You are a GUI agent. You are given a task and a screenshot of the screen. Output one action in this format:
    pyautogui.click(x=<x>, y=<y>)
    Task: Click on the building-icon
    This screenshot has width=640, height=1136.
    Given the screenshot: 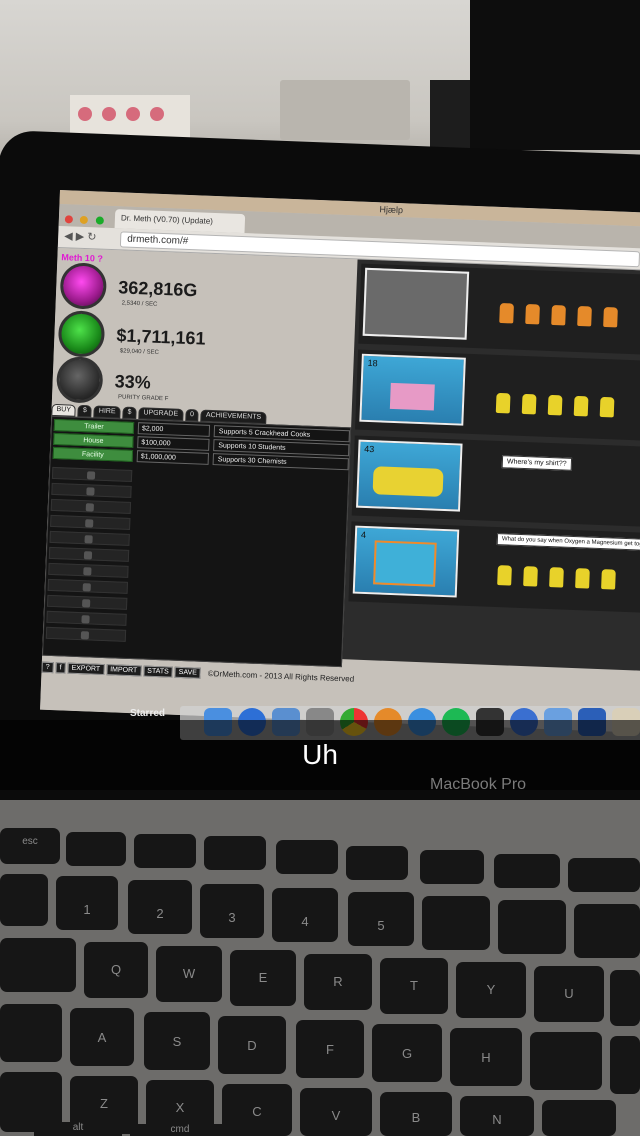 What is the action you would take?
    pyautogui.click(x=405, y=563)
    